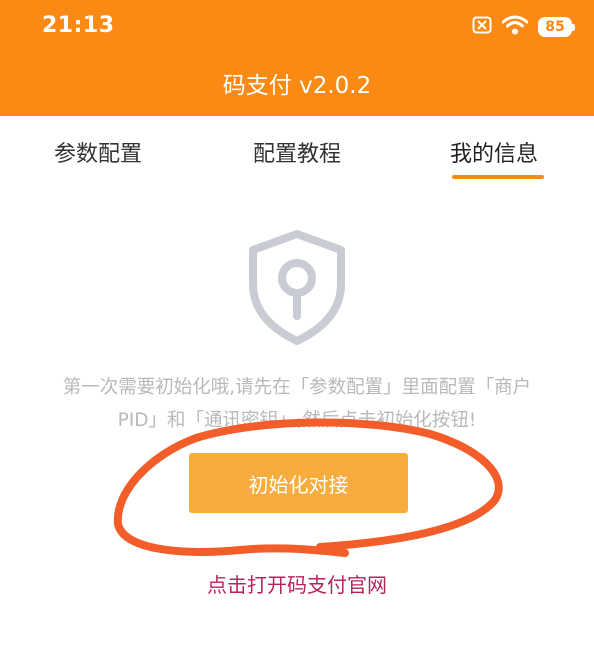 This screenshot has width=594, height=648. I want to click on init-connect-button: 初始化对接, so click(298, 483).